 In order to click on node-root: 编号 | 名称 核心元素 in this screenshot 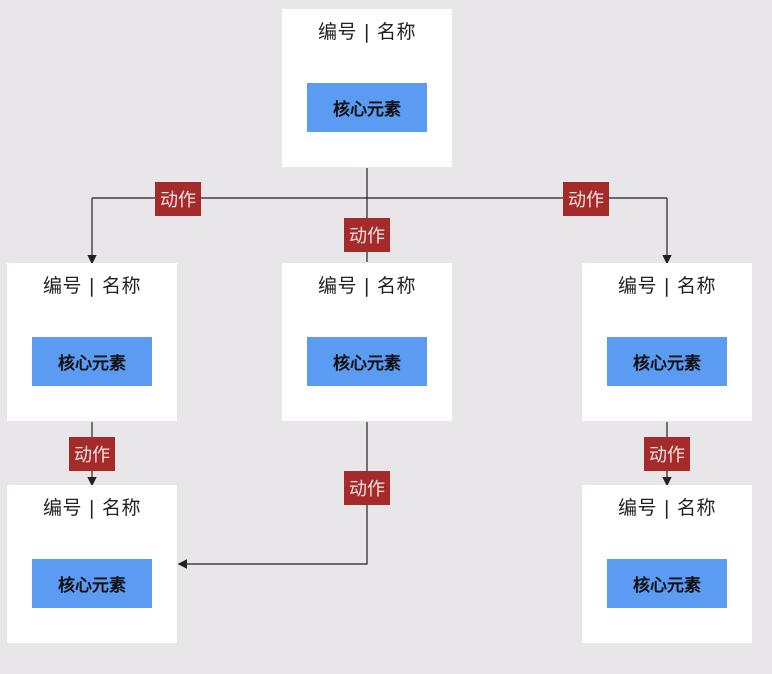, I will do `click(367, 88)`.